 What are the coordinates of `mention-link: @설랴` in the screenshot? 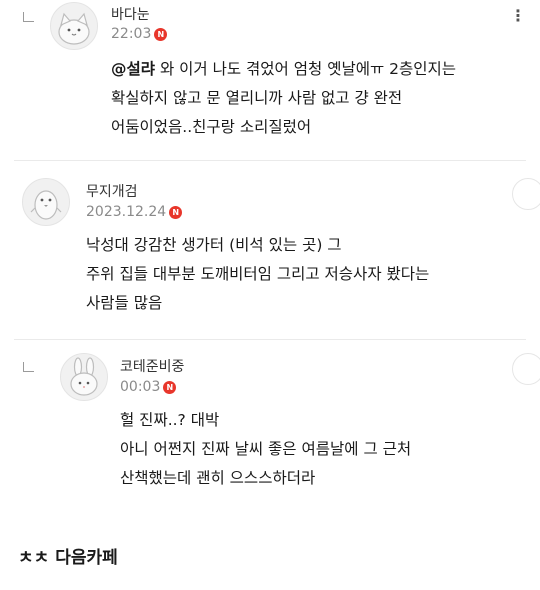 It's located at (133, 69).